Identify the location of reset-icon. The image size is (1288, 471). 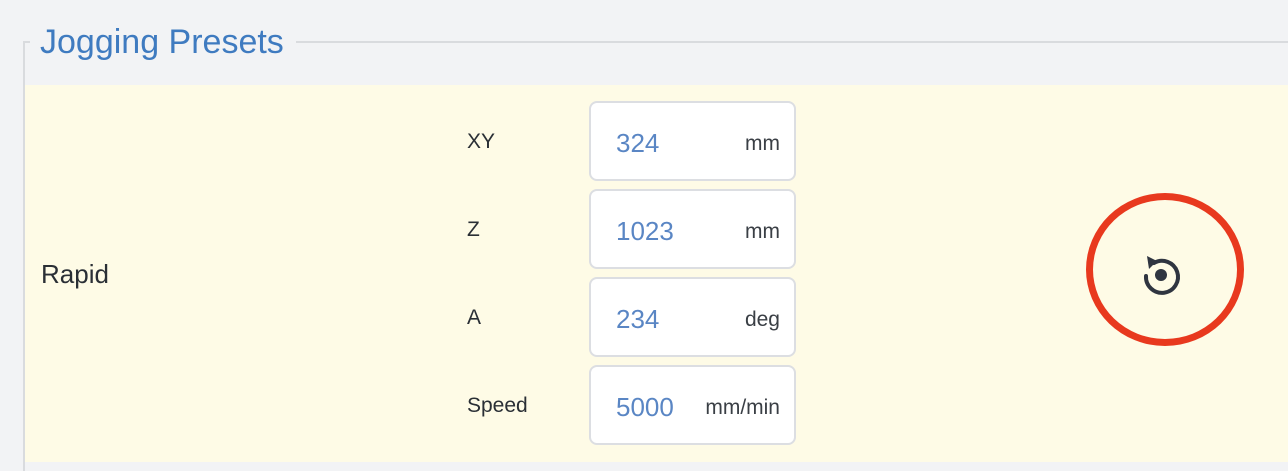
(1161, 275).